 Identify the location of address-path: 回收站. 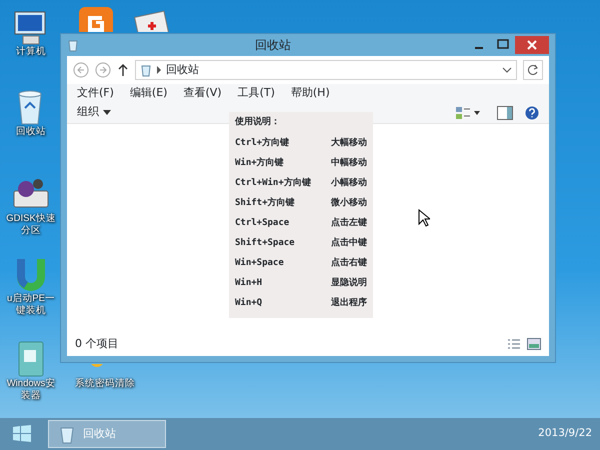
(183, 70).